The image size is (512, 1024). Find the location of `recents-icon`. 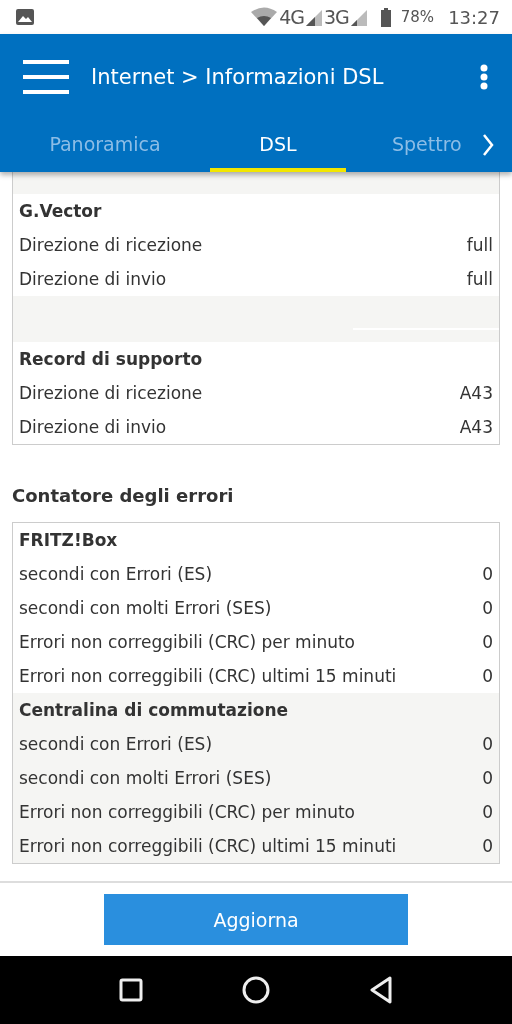

recents-icon is located at coordinates (131, 990).